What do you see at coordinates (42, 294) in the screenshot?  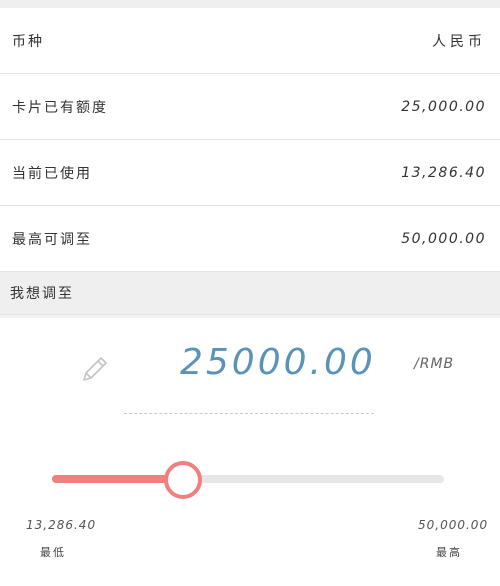 I see `section-title: 我想调至` at bounding box center [42, 294].